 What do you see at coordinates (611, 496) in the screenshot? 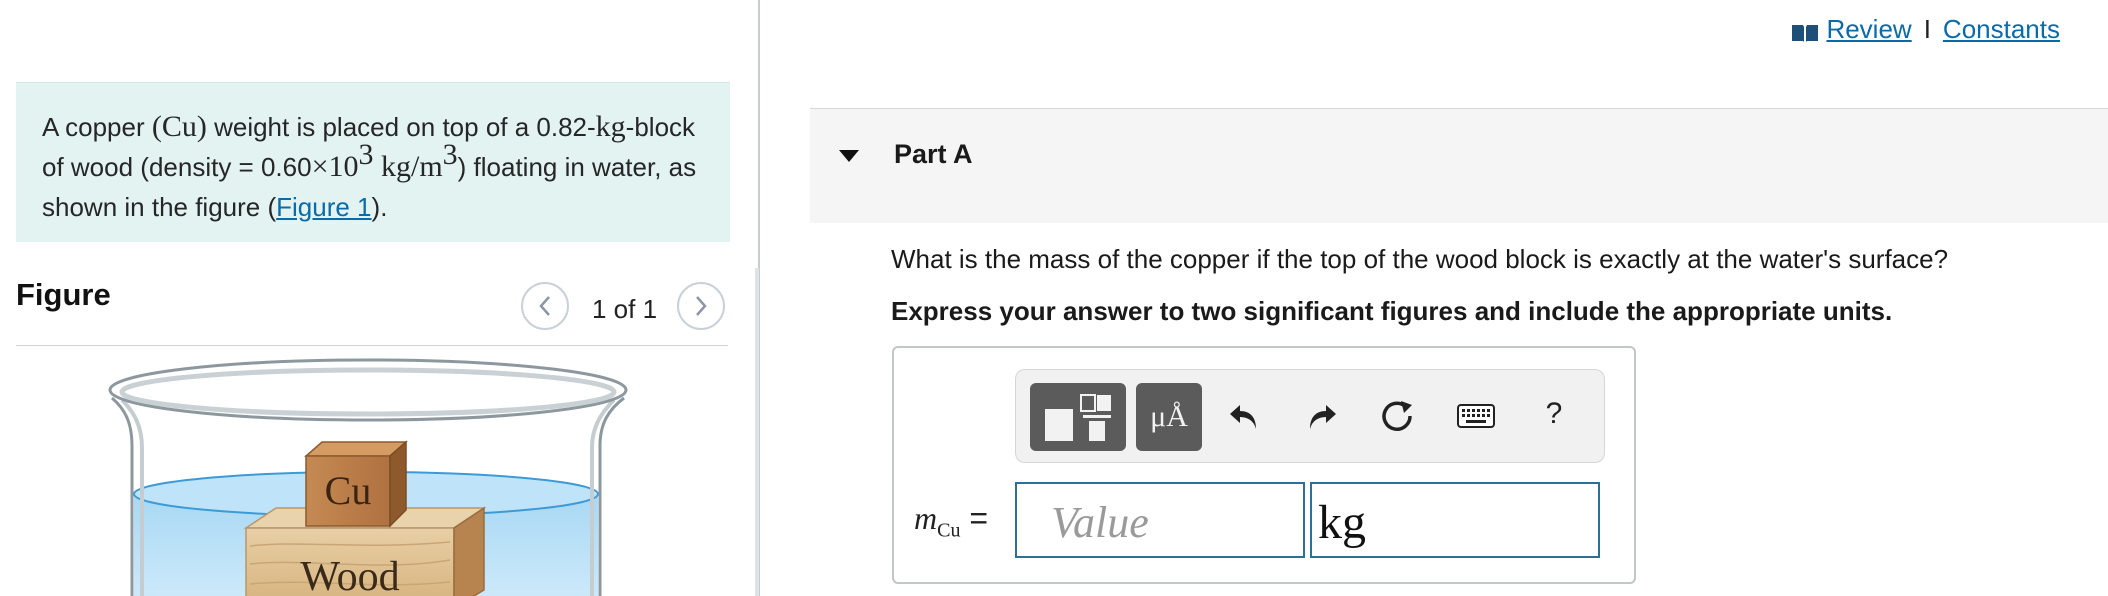
I see `beaker-right-wall` at bounding box center [611, 496].